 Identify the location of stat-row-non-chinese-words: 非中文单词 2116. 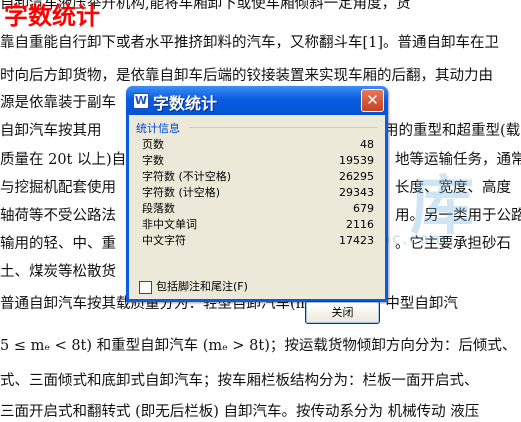
(258, 225).